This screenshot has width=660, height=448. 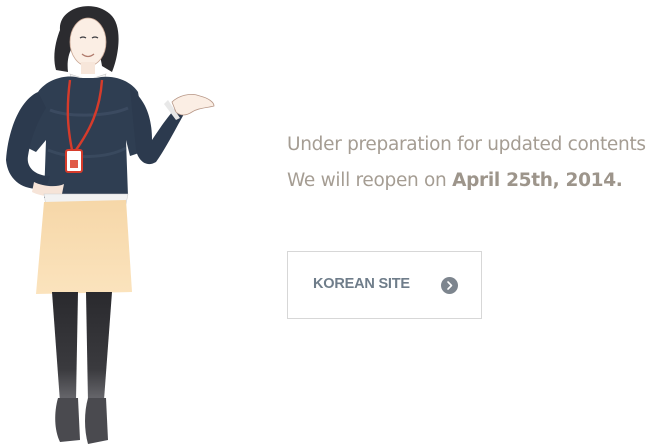 I want to click on chevron-right-circle-icon, so click(x=449, y=285).